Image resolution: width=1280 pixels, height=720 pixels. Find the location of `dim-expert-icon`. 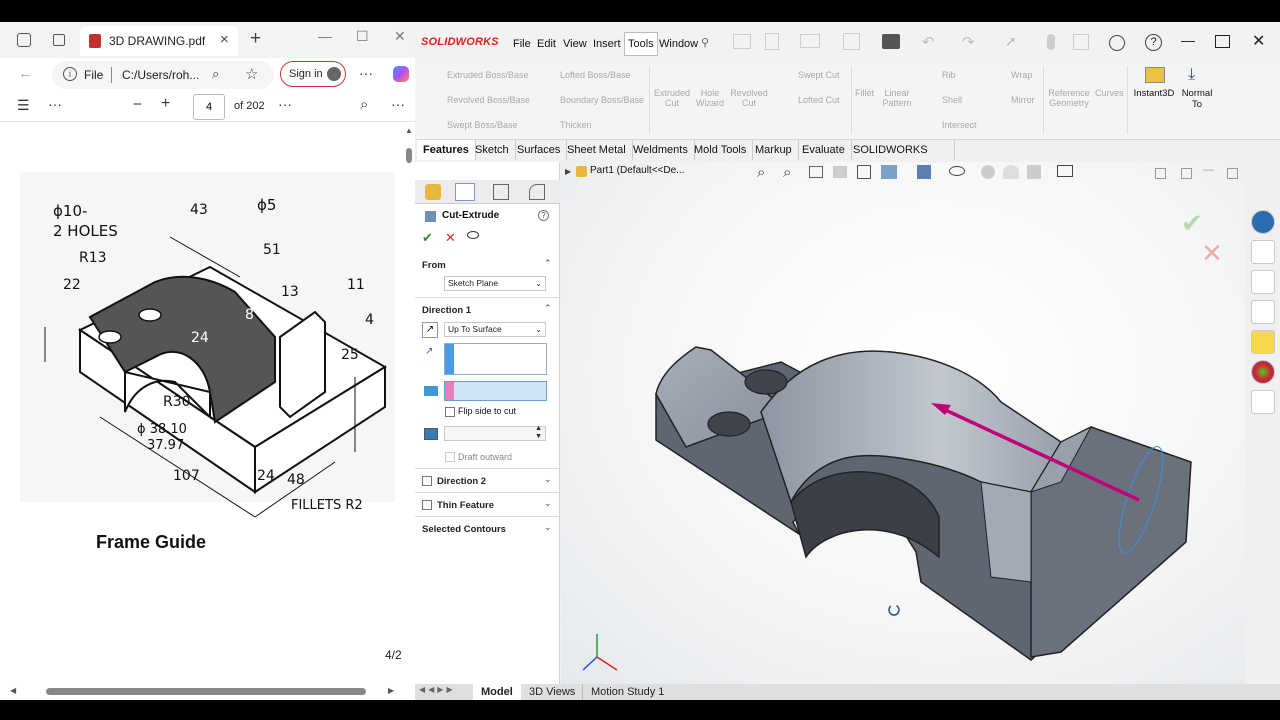

dim-expert-icon is located at coordinates (537, 192).